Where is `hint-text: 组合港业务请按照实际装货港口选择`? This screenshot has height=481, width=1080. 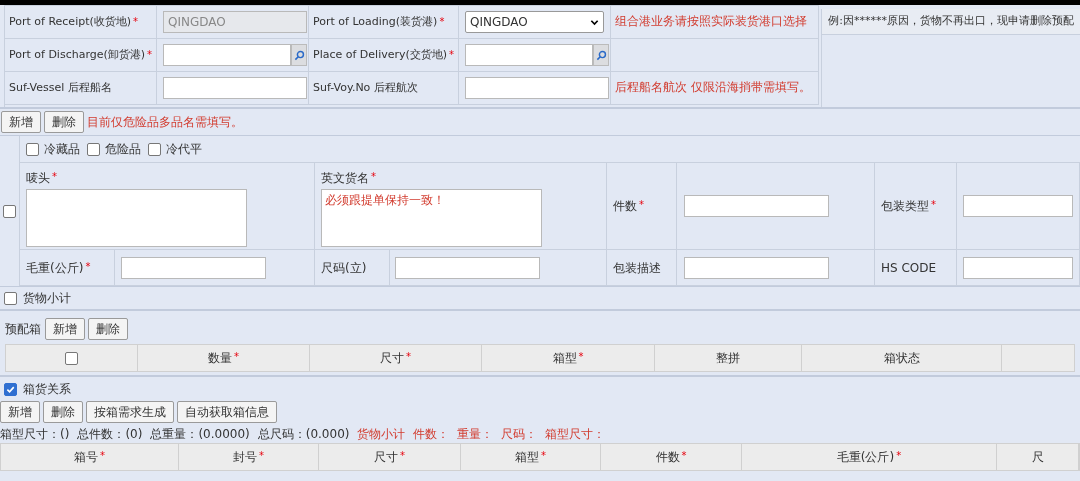 hint-text: 组合港业务请按照实际装货港口选择 is located at coordinates (711, 22).